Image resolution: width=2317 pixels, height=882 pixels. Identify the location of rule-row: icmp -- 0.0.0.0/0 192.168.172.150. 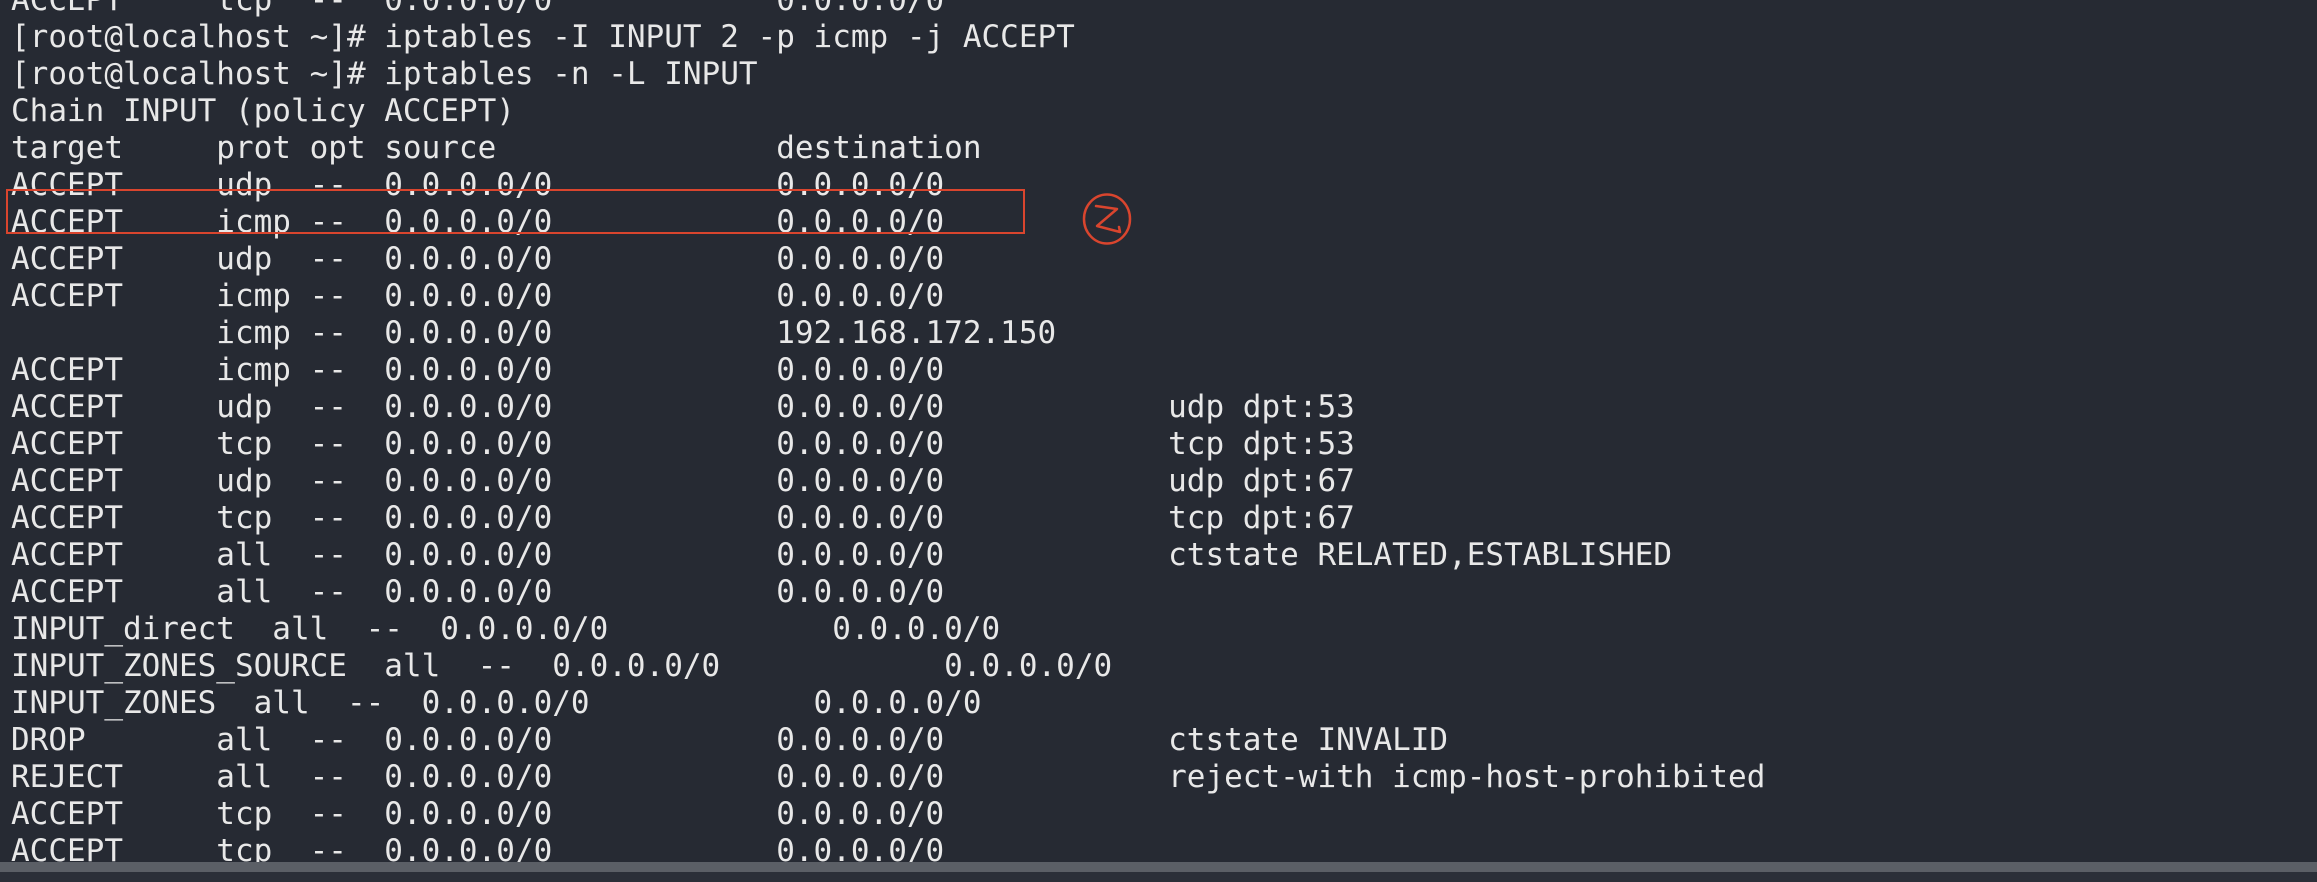
(534, 333).